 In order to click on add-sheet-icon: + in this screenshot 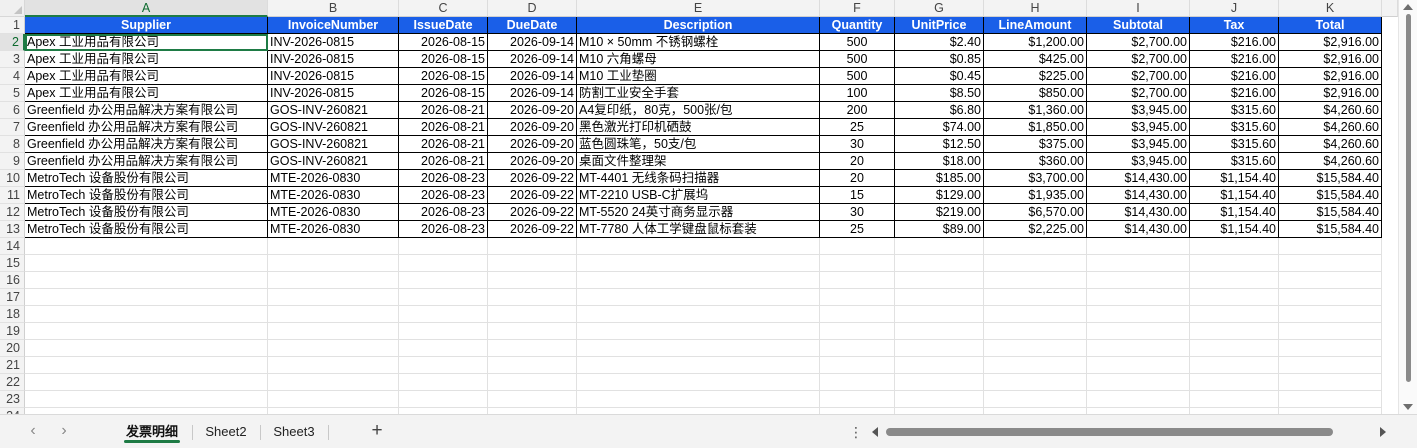, I will do `click(377, 431)`.